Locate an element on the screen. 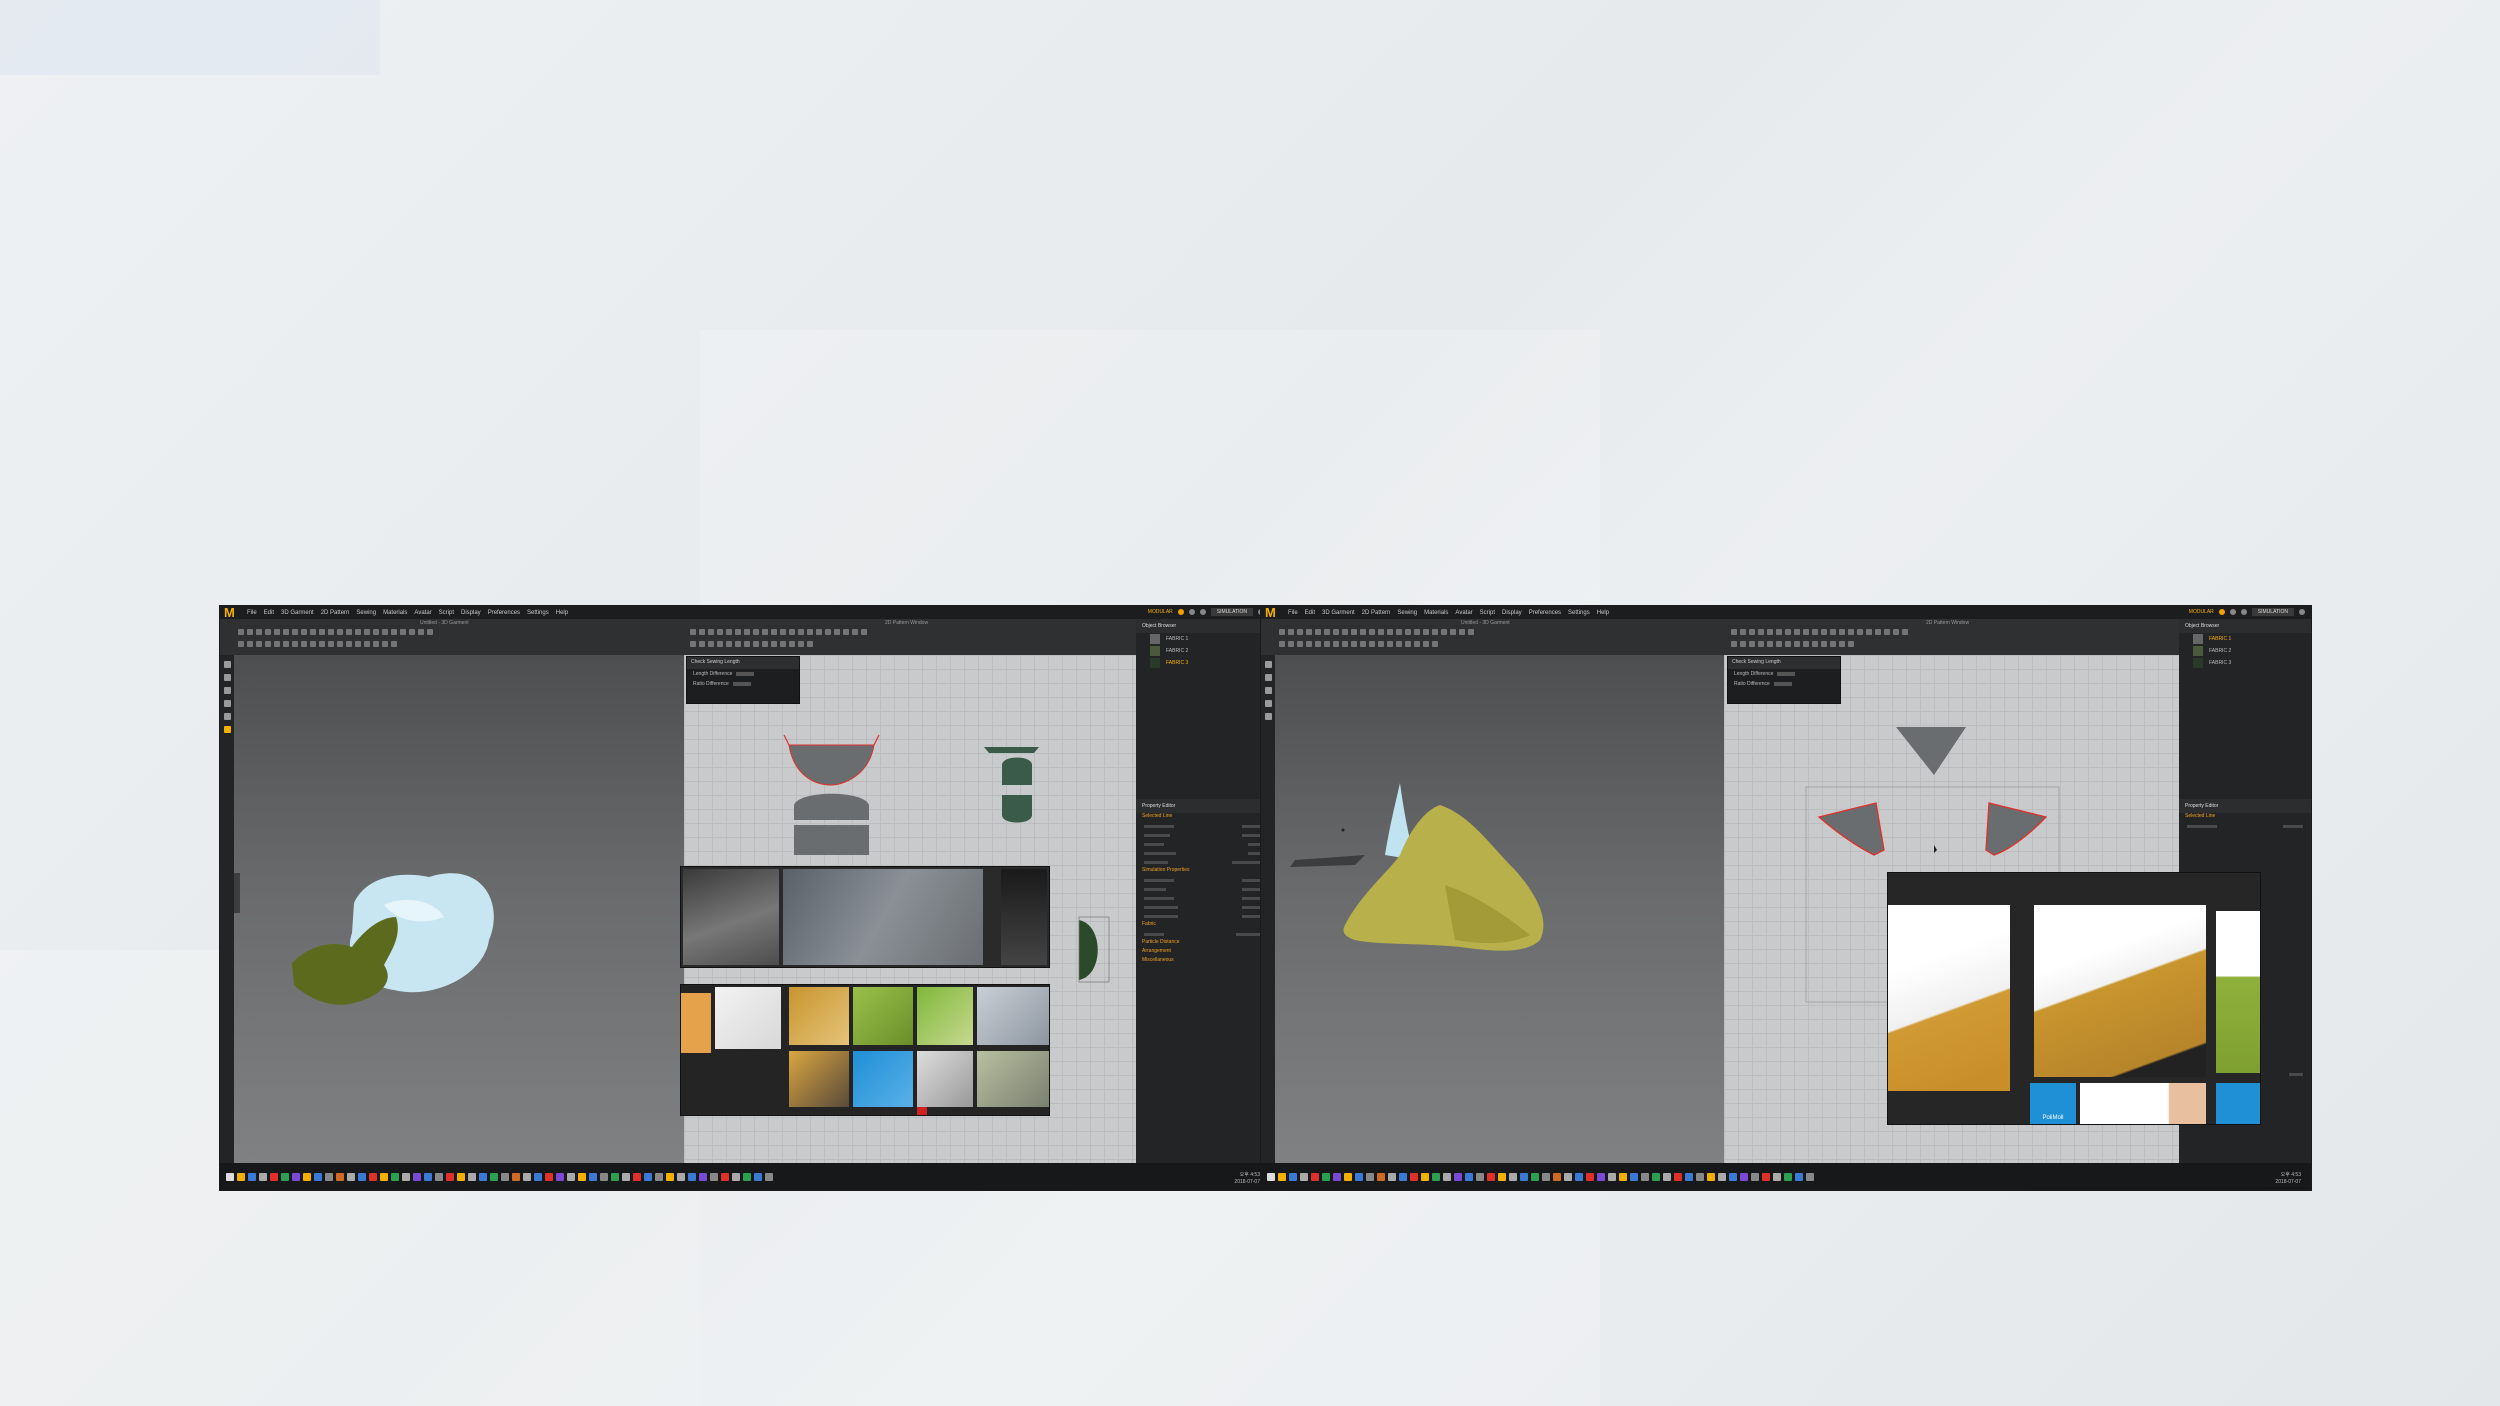  section-header: Fabric is located at coordinates (1203, 925).